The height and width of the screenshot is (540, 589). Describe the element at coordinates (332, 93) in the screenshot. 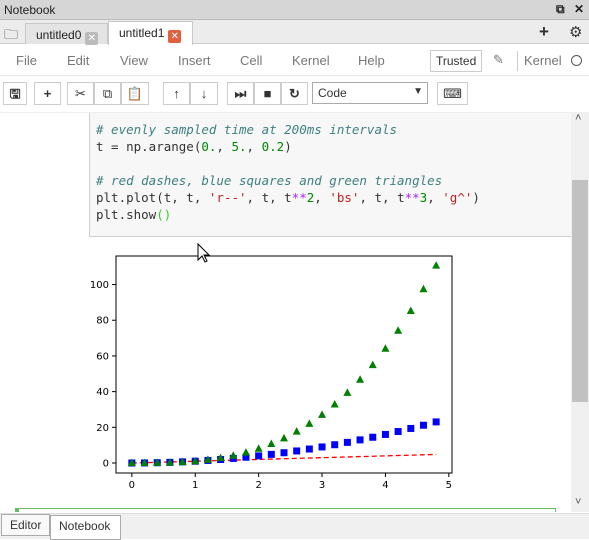

I see `cell-type-value: Code` at that location.